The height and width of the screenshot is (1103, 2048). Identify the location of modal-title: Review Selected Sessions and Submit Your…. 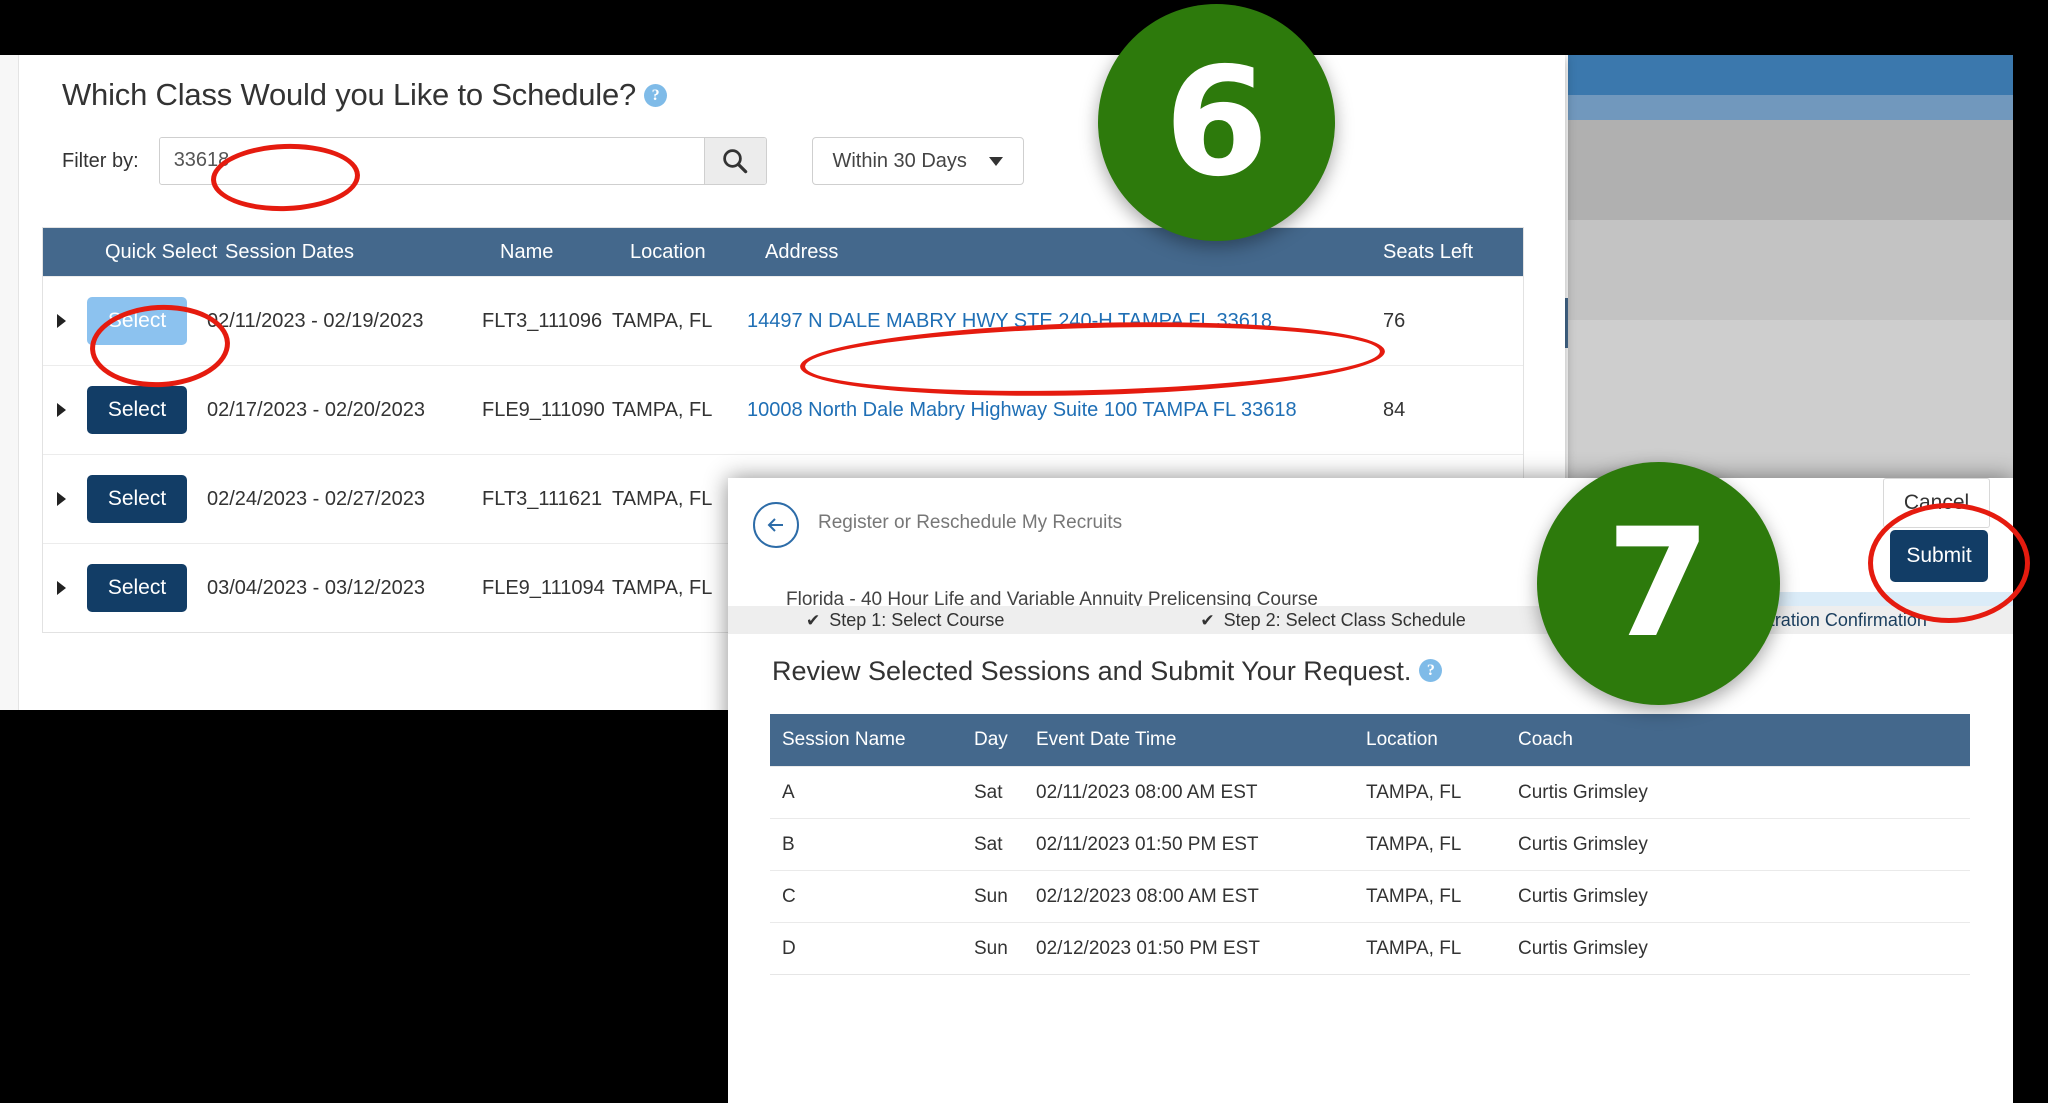
(1107, 671).